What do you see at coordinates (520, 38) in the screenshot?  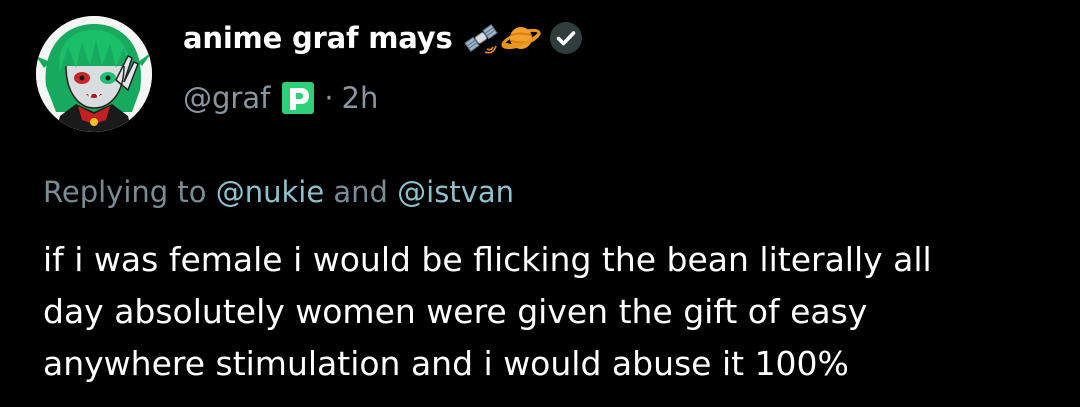 I see `ringed-planet-emoji-icon` at bounding box center [520, 38].